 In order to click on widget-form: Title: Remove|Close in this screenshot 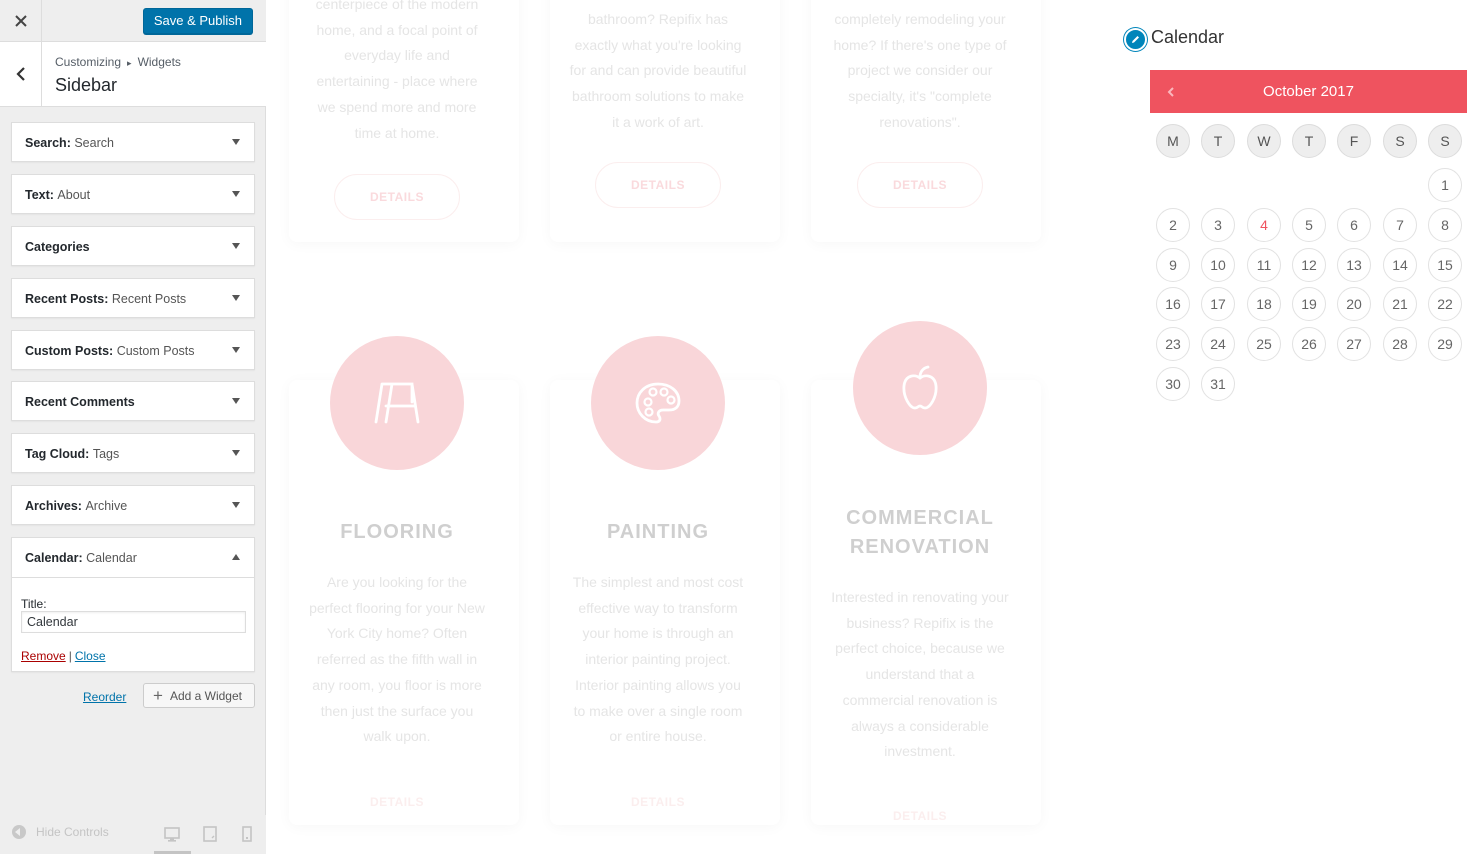, I will do `click(133, 624)`.